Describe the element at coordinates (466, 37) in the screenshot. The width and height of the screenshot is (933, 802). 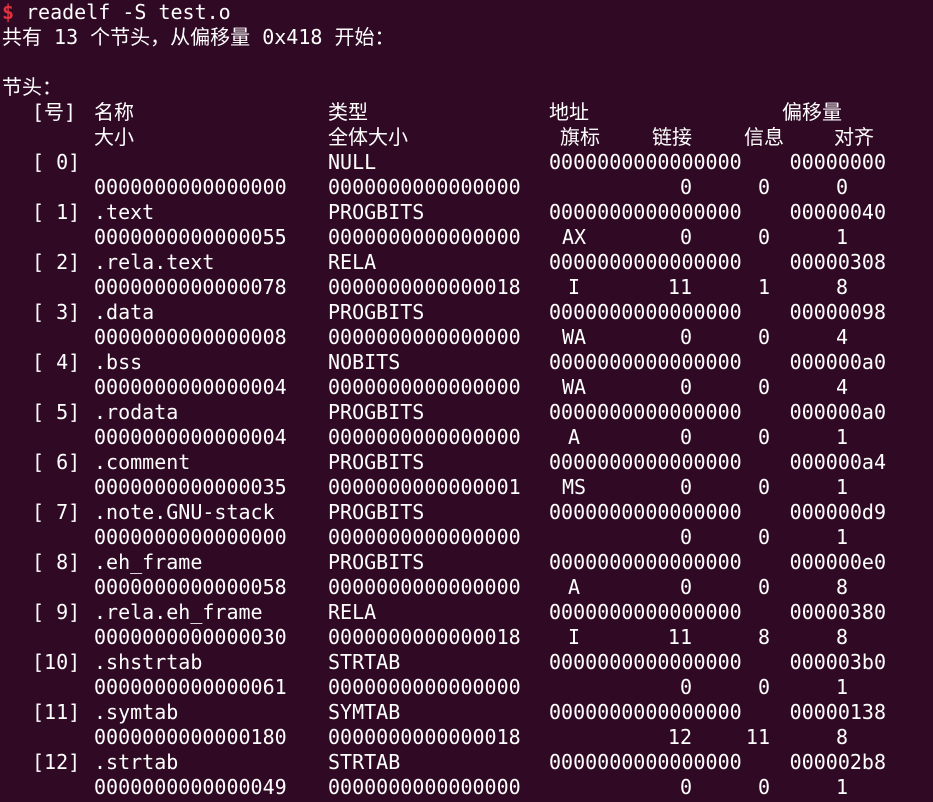
I see `summary-line: 共有 13 个节头，从偏移量 0x418 开始：` at that location.